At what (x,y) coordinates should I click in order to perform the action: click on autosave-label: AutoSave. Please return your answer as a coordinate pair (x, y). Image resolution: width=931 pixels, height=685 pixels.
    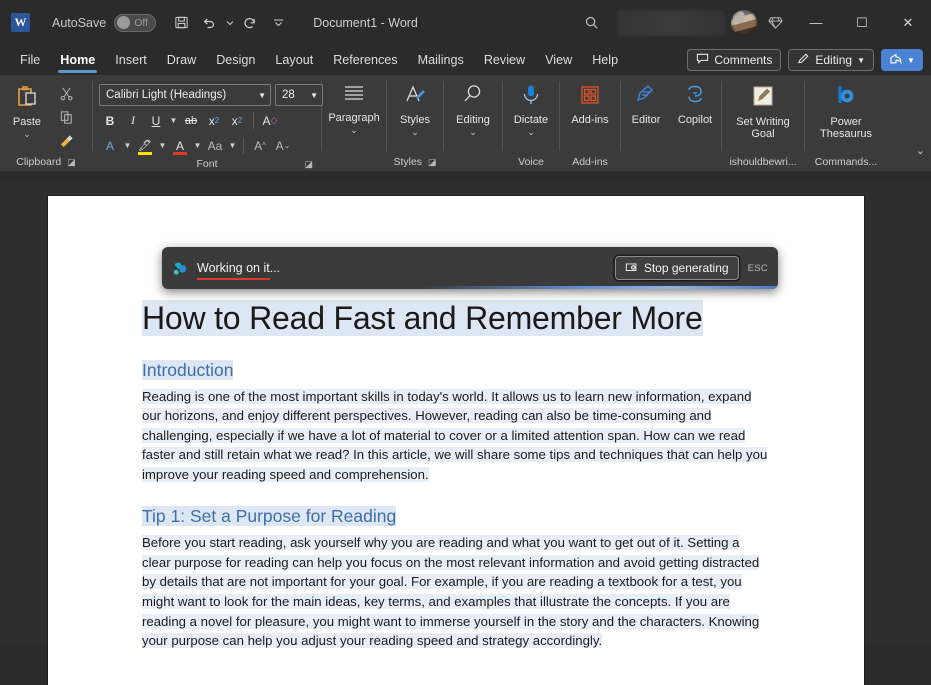
    Looking at the image, I should click on (79, 22).